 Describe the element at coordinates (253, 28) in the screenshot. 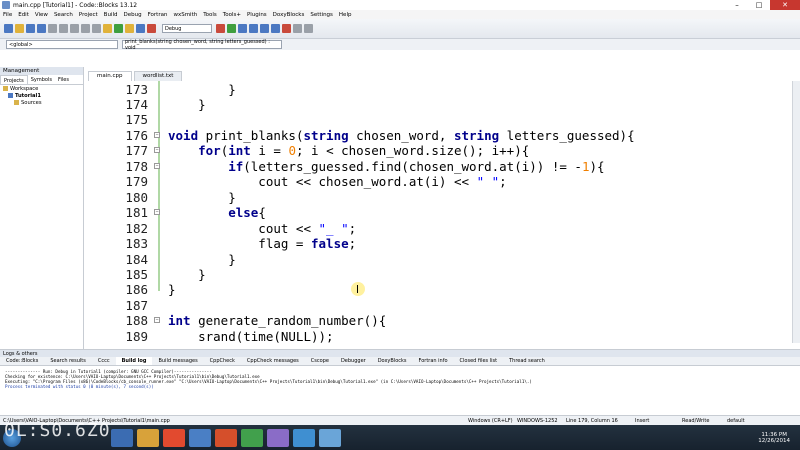

I see `next-line-icon` at that location.